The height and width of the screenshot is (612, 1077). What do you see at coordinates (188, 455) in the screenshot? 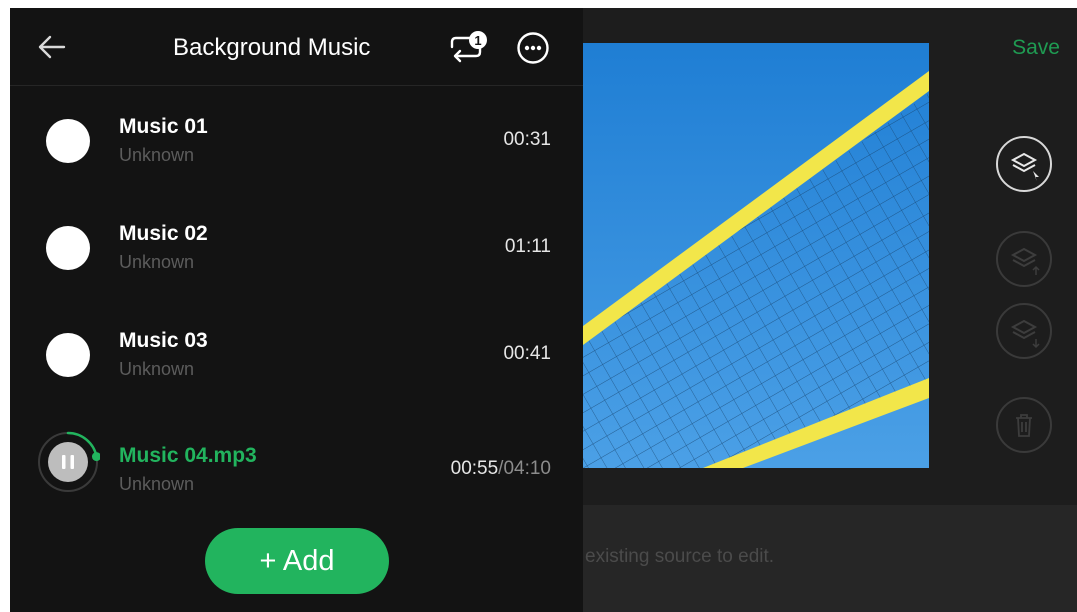
I see `track-name: Music 04.mp3` at bounding box center [188, 455].